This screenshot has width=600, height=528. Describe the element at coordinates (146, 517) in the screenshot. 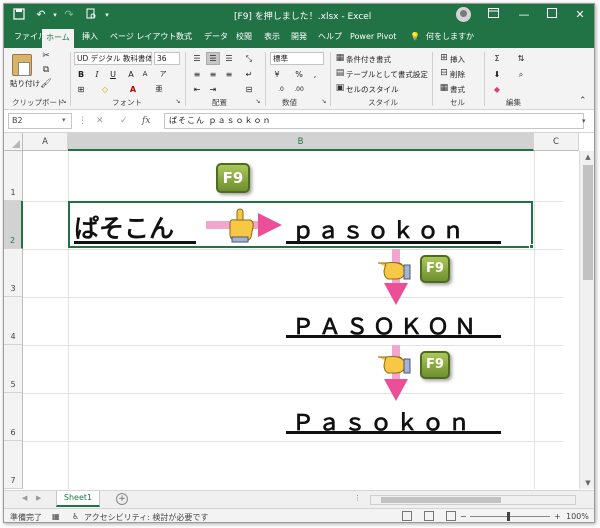

I see `accessibility-status: アクセシビリティ: 検討が必要です` at that location.